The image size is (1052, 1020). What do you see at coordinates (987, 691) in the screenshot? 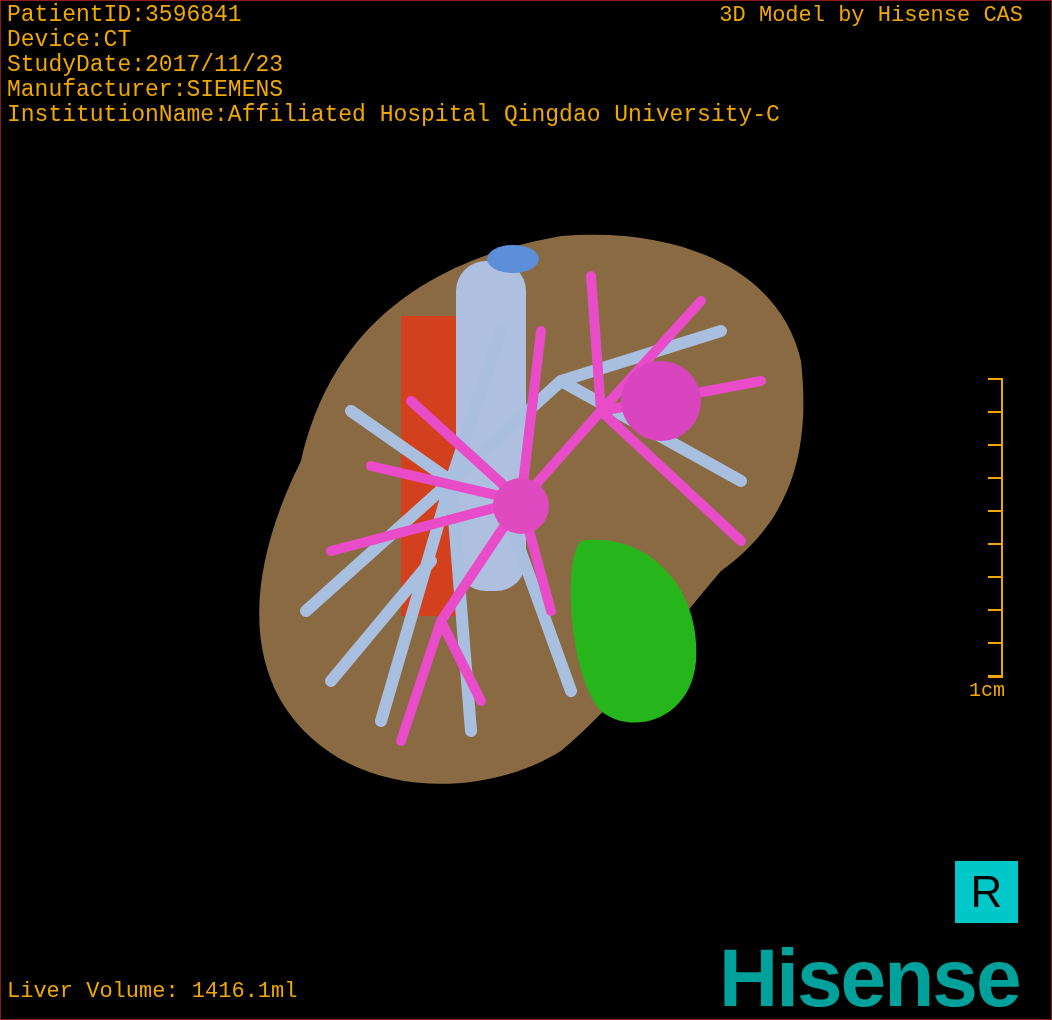
I see `scale-label: 1cm` at bounding box center [987, 691].